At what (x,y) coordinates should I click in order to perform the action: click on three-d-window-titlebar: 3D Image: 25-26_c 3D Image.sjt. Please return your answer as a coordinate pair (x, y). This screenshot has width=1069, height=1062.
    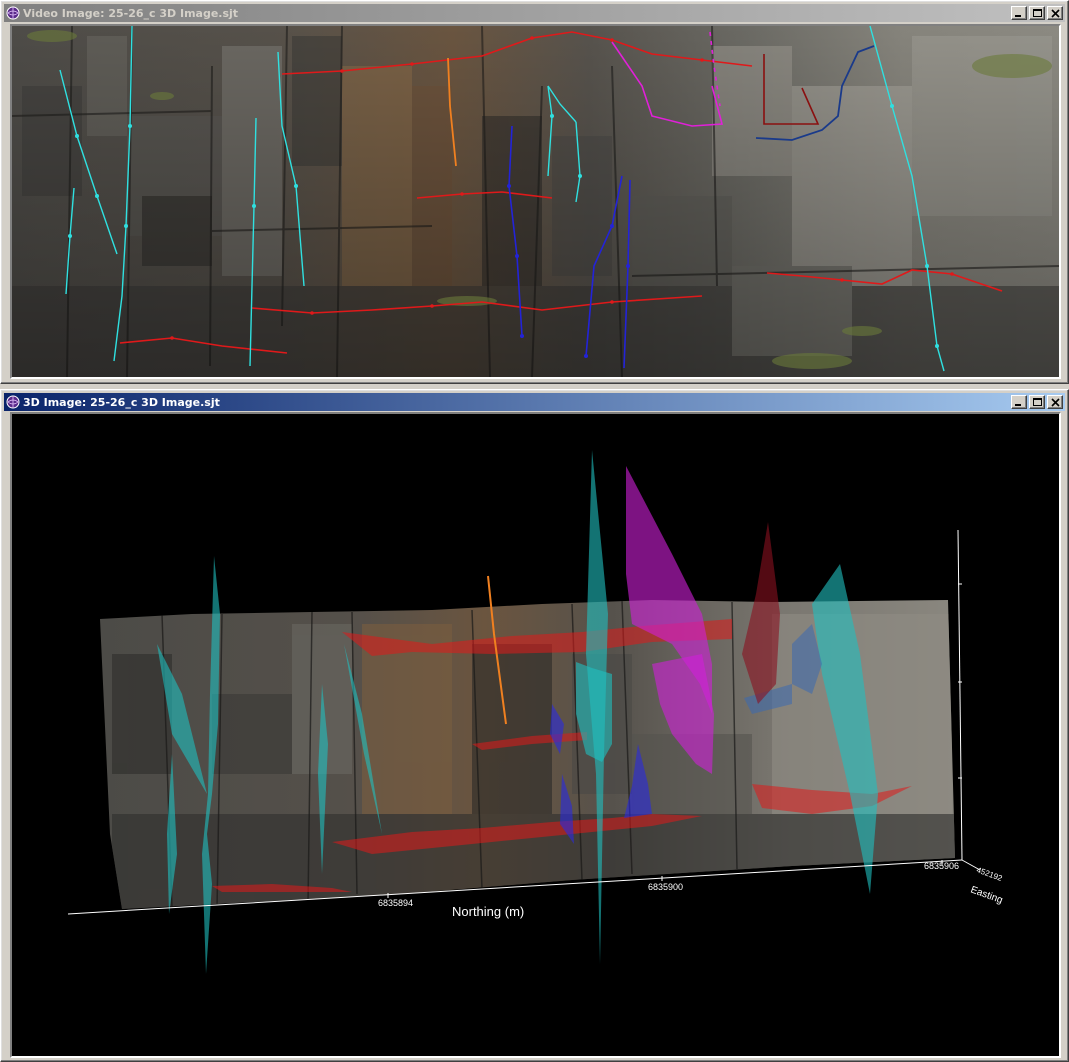
    Looking at the image, I should click on (534, 402).